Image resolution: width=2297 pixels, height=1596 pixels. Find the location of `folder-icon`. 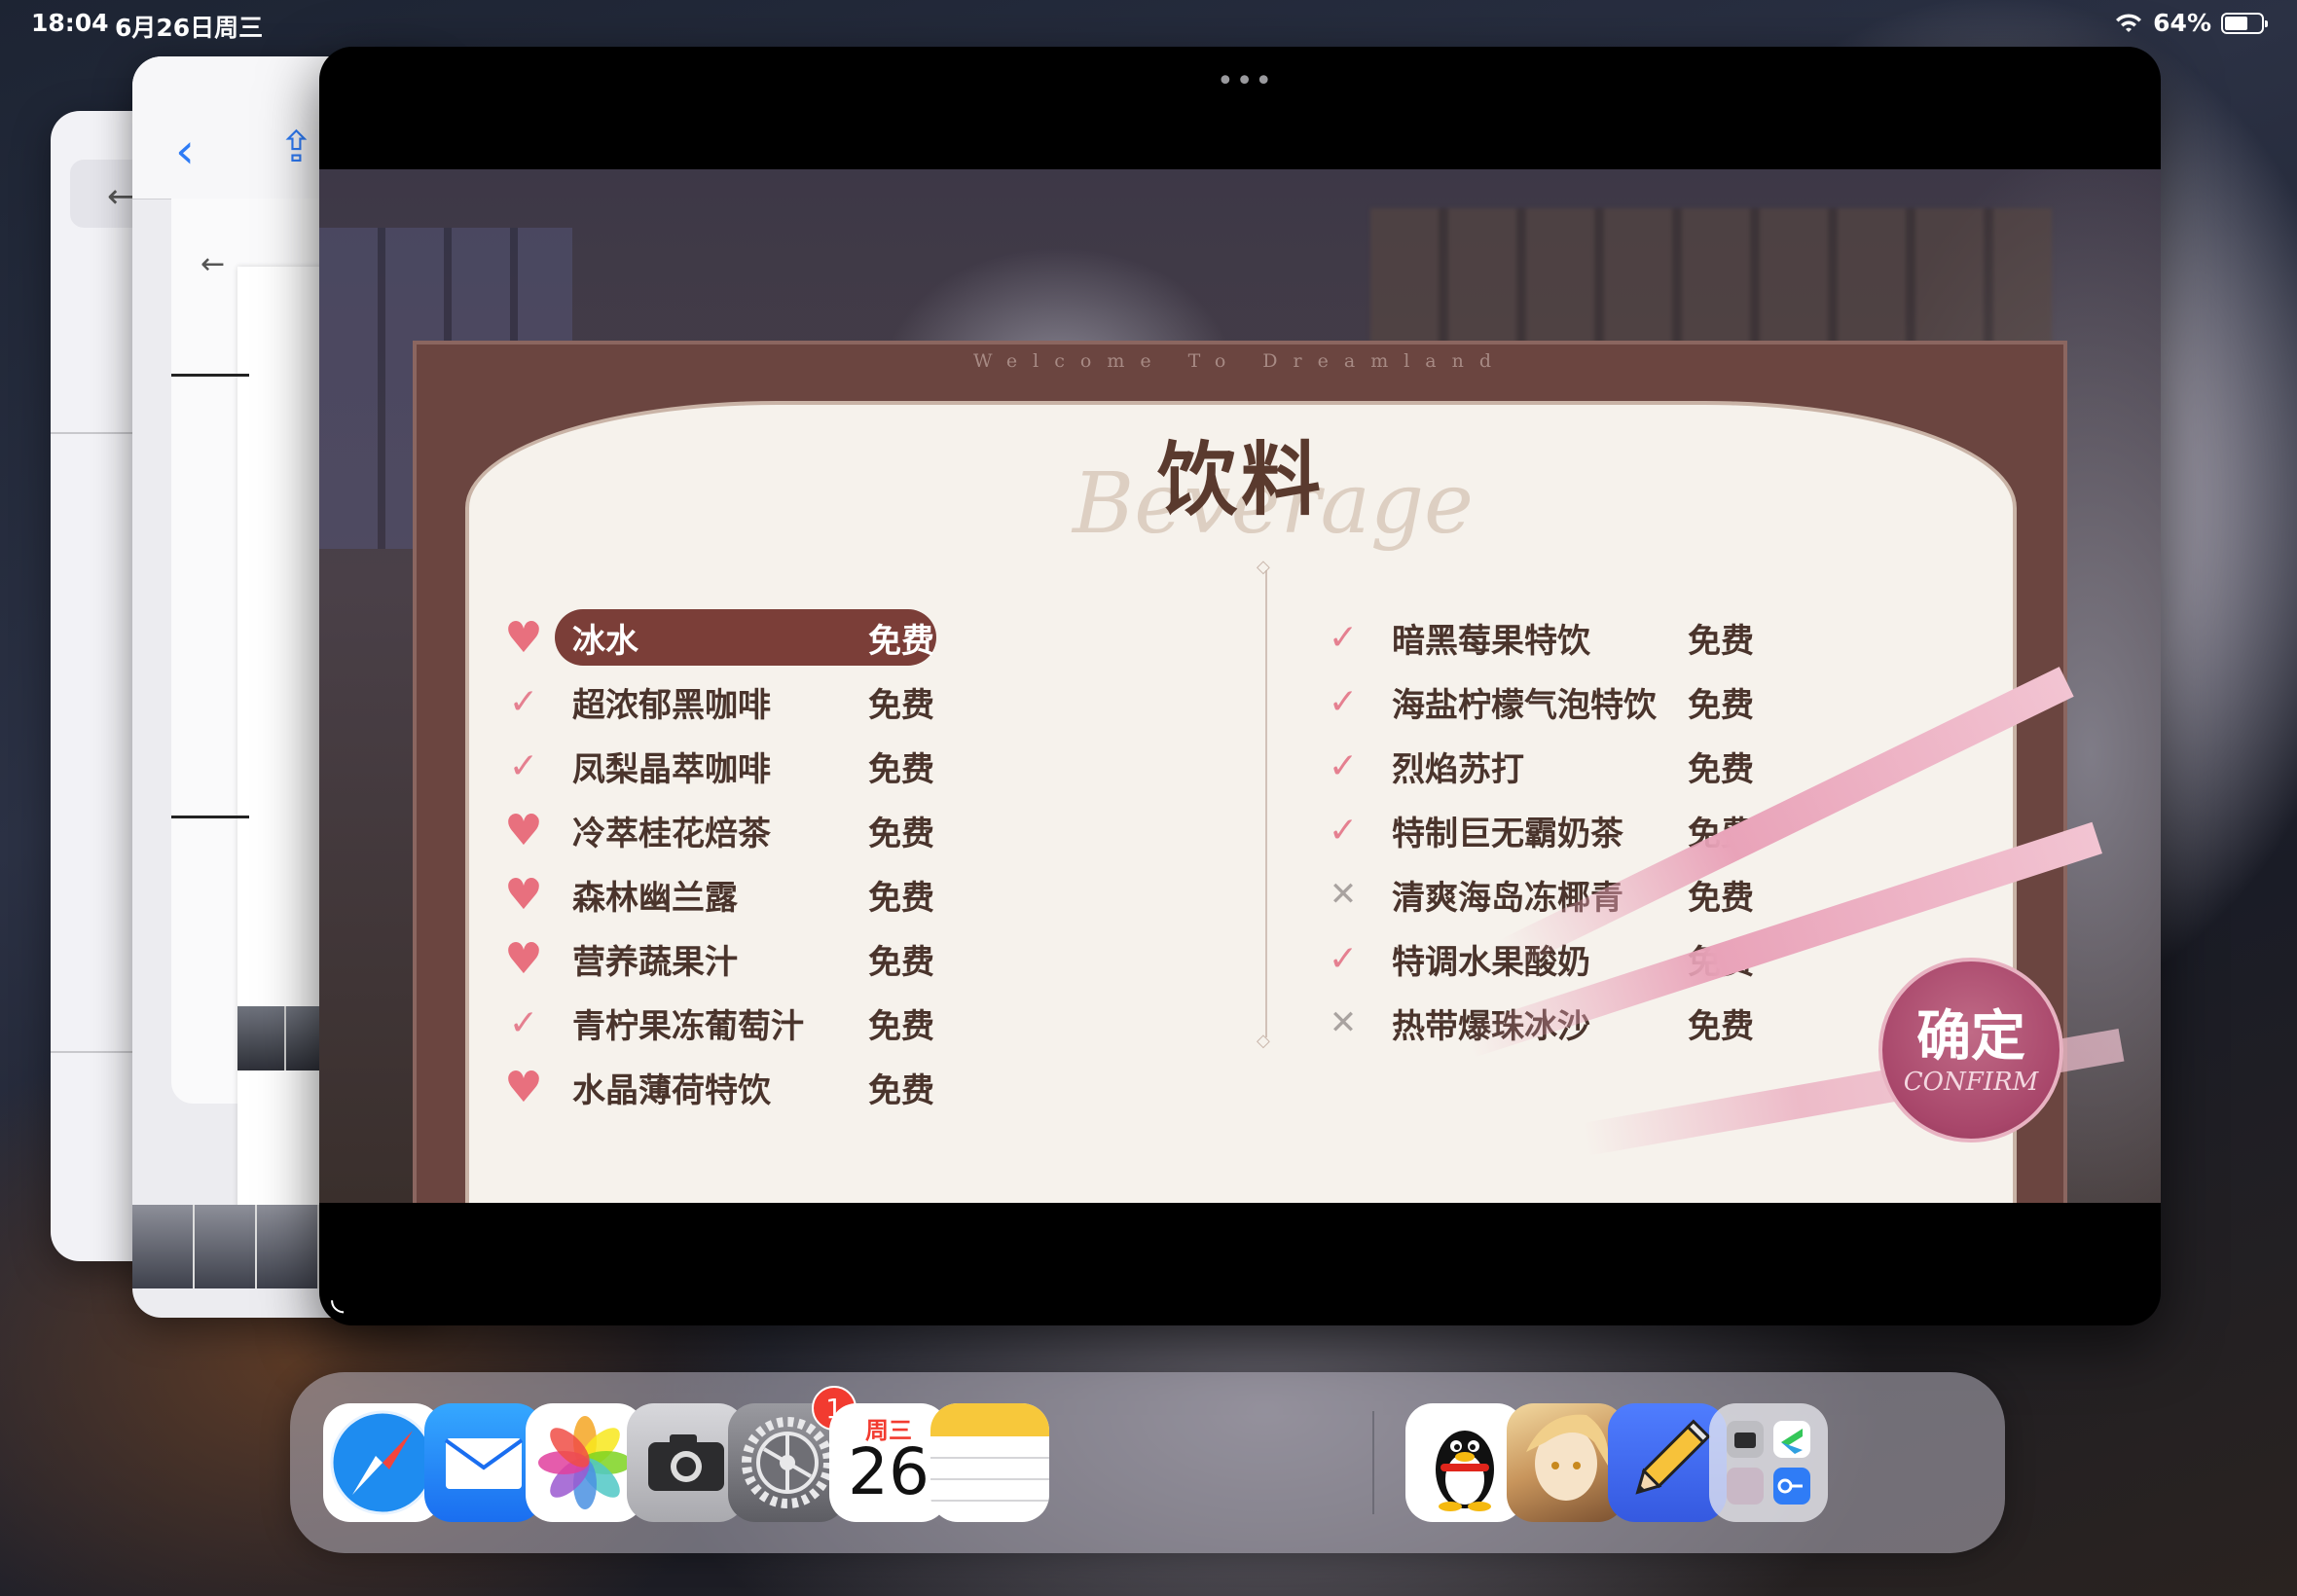

folder-icon is located at coordinates (1769, 1463).